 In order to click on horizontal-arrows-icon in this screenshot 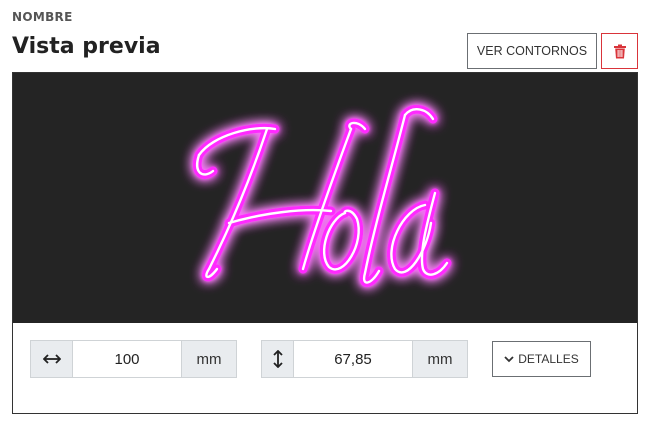, I will do `click(52, 359)`.